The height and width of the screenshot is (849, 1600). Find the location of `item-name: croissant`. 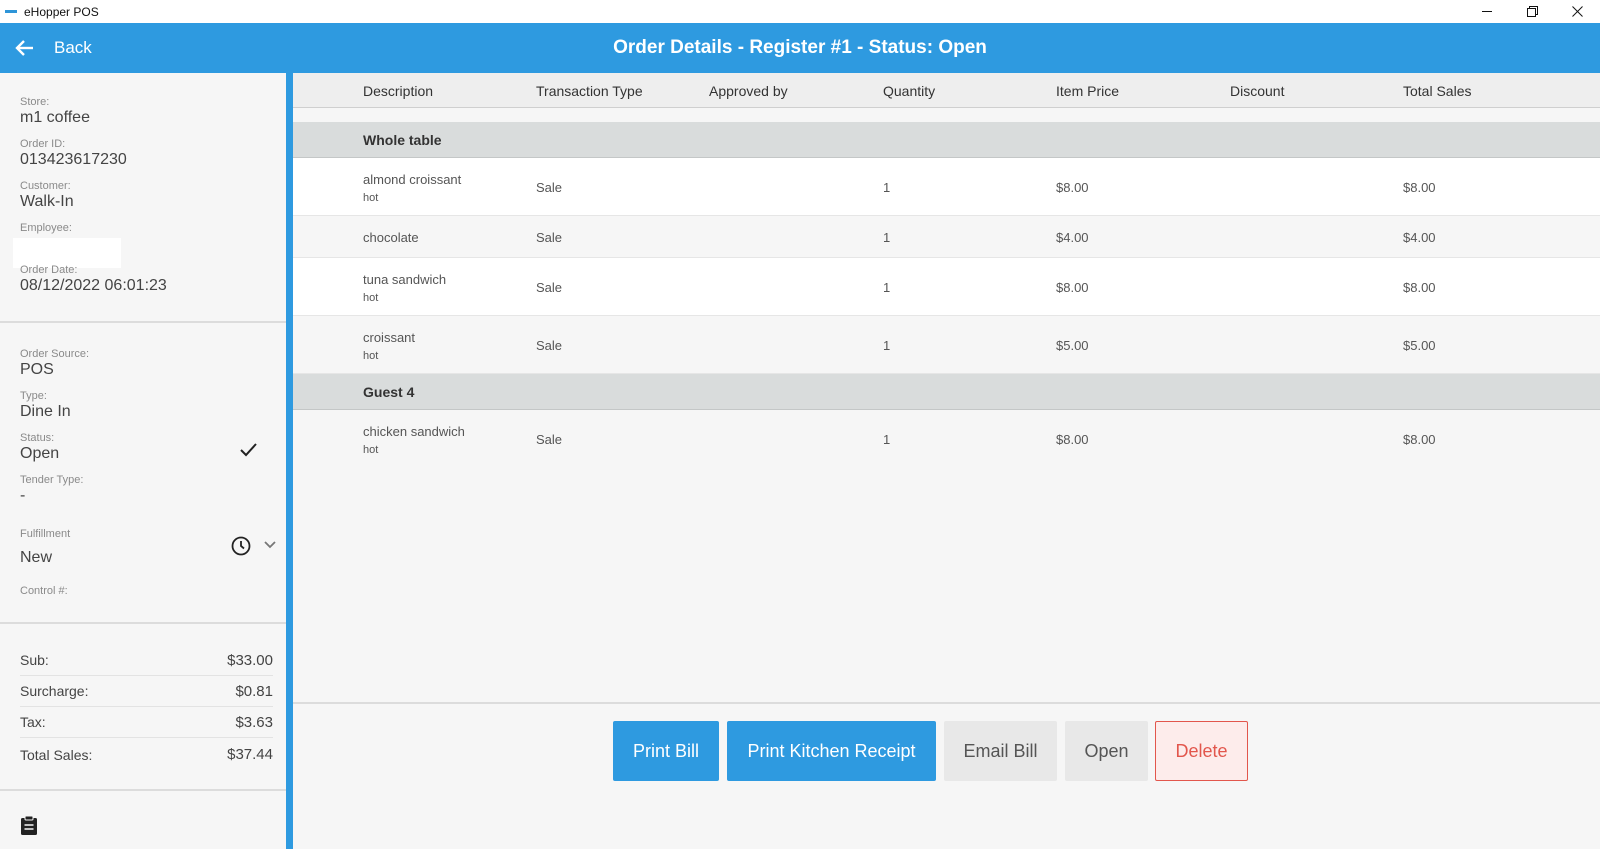

item-name: croissant is located at coordinates (389, 337).